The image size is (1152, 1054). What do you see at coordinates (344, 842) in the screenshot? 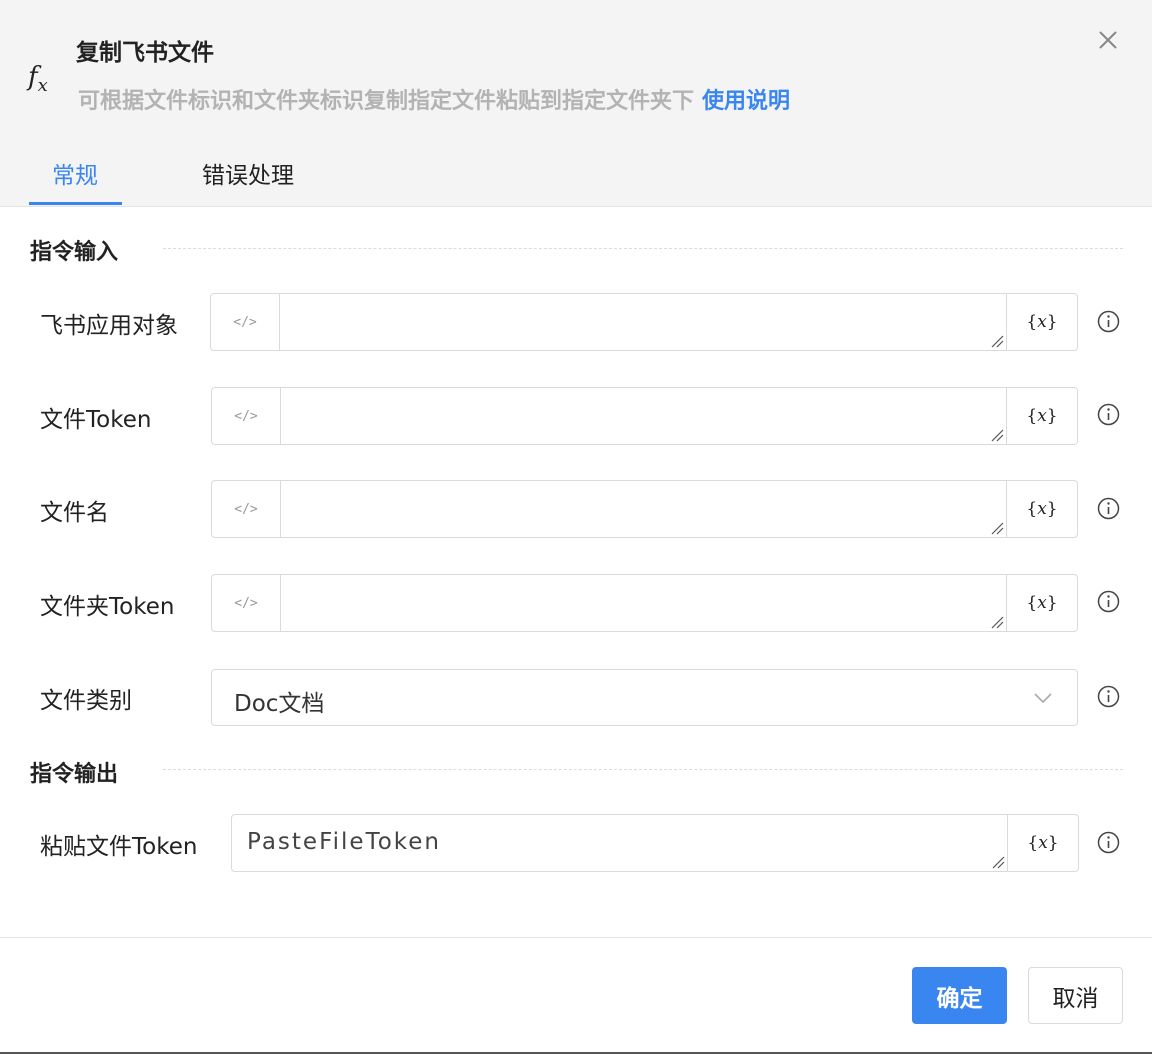
I see `paste-file-token-value: PasteFileToken` at bounding box center [344, 842].